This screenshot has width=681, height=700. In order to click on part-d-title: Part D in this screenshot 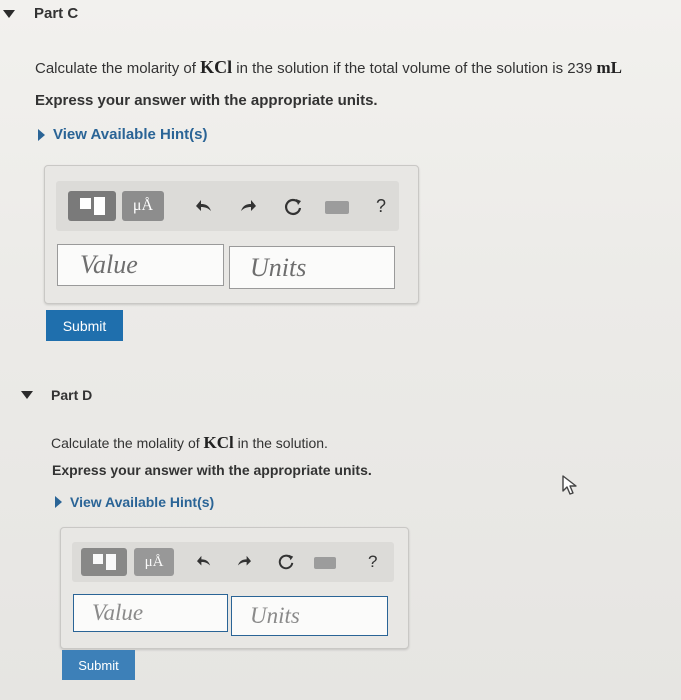, I will do `click(72, 395)`.